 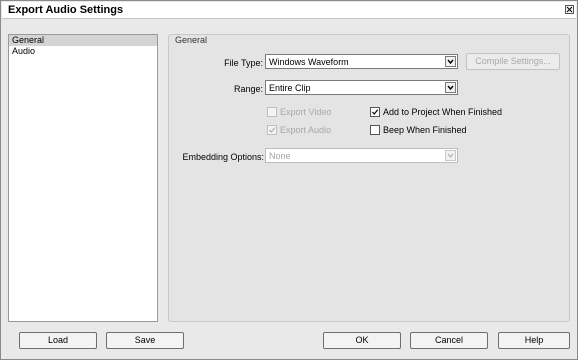 What do you see at coordinates (375, 130) in the screenshot?
I see `beep-when-finished-box` at bounding box center [375, 130].